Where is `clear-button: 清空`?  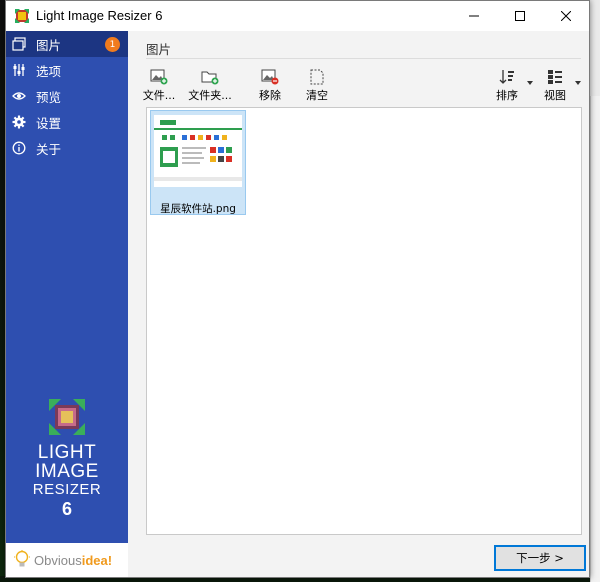
clear-button: 清空 is located at coordinates (317, 85).